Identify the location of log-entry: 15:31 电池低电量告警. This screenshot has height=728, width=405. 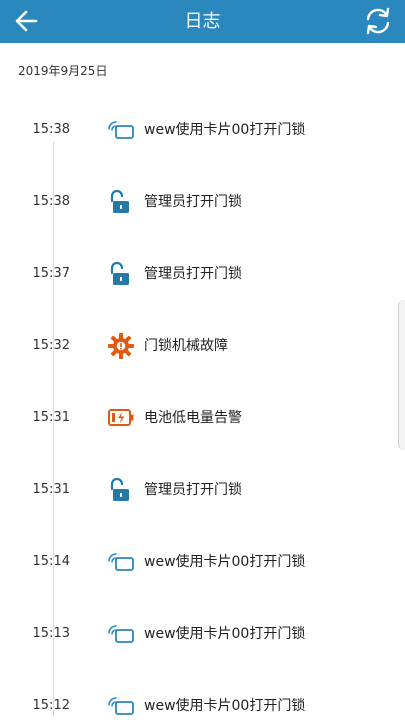
(202, 418).